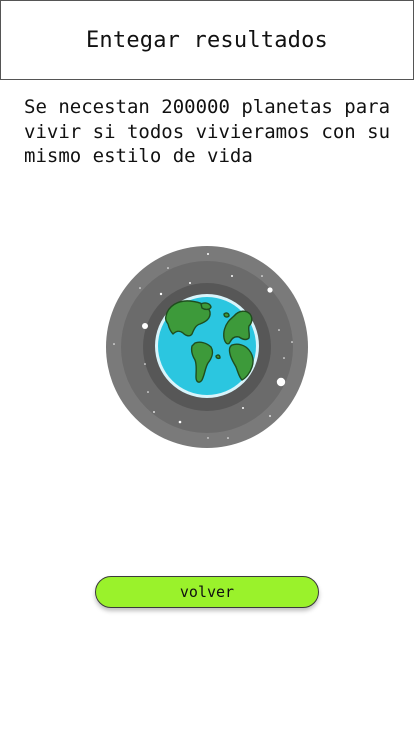 This screenshot has height=736, width=414. I want to click on earth-planet-icon, so click(207, 347).